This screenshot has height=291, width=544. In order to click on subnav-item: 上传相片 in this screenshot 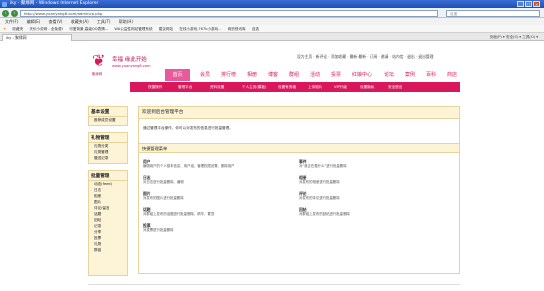, I will do `click(315, 87)`.